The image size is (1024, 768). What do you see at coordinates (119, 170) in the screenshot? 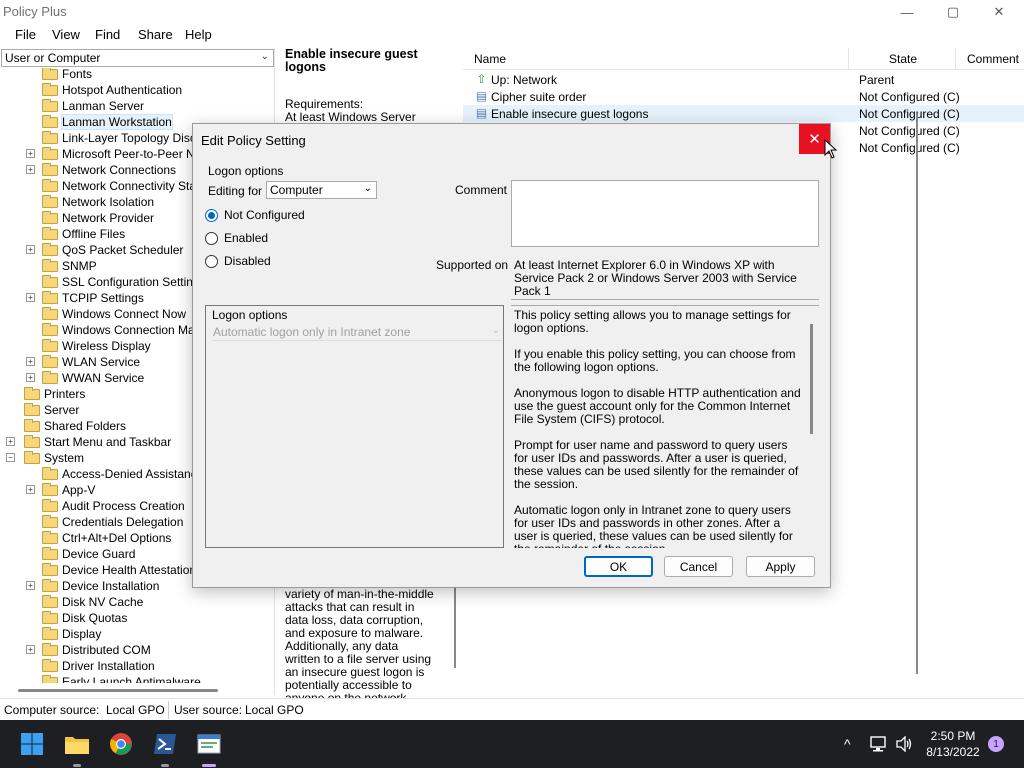
I see `tree-item-label: Network Connections` at bounding box center [119, 170].